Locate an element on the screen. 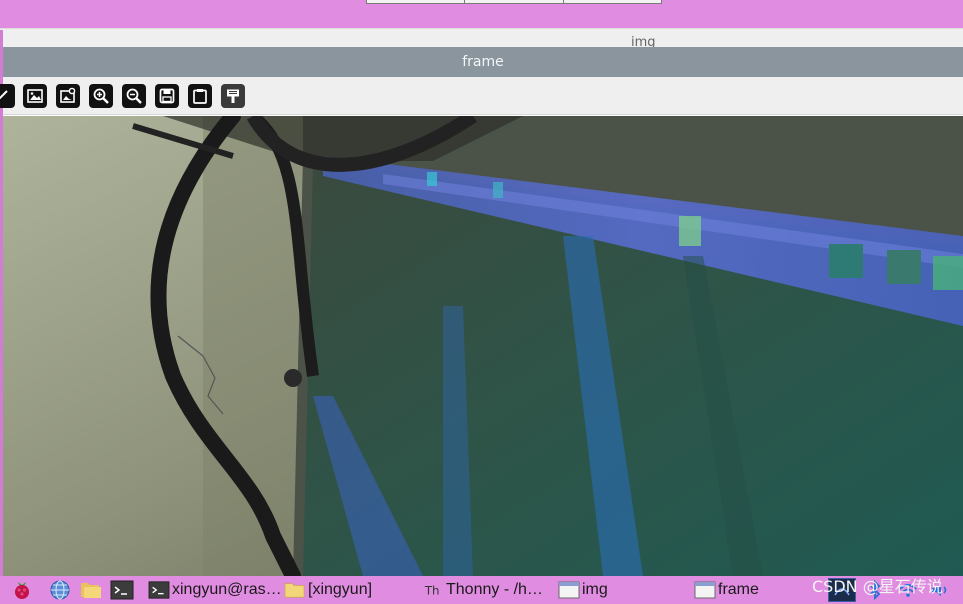 The image size is (963, 604). pan-button is located at coordinates (7, 96).